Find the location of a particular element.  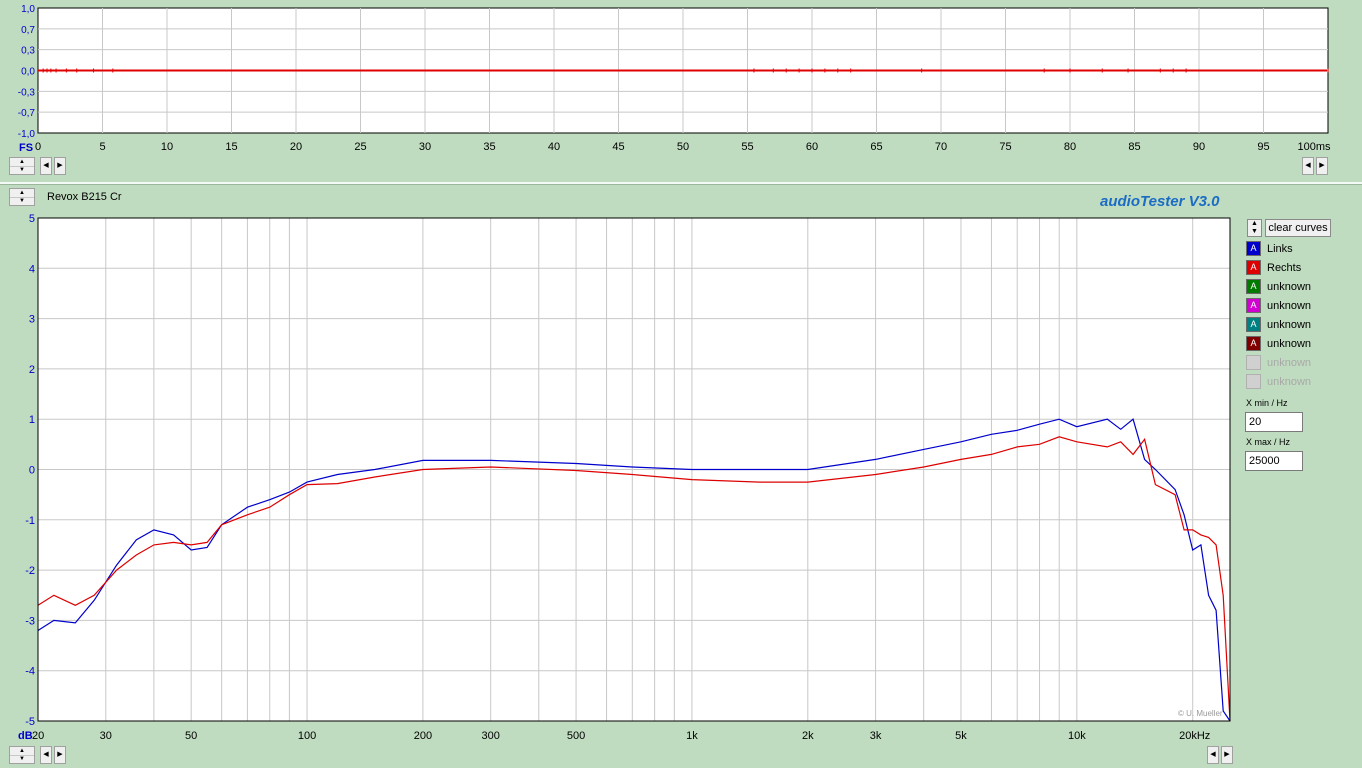

freq-x-tick-label: 2k is located at coordinates (808, 736).